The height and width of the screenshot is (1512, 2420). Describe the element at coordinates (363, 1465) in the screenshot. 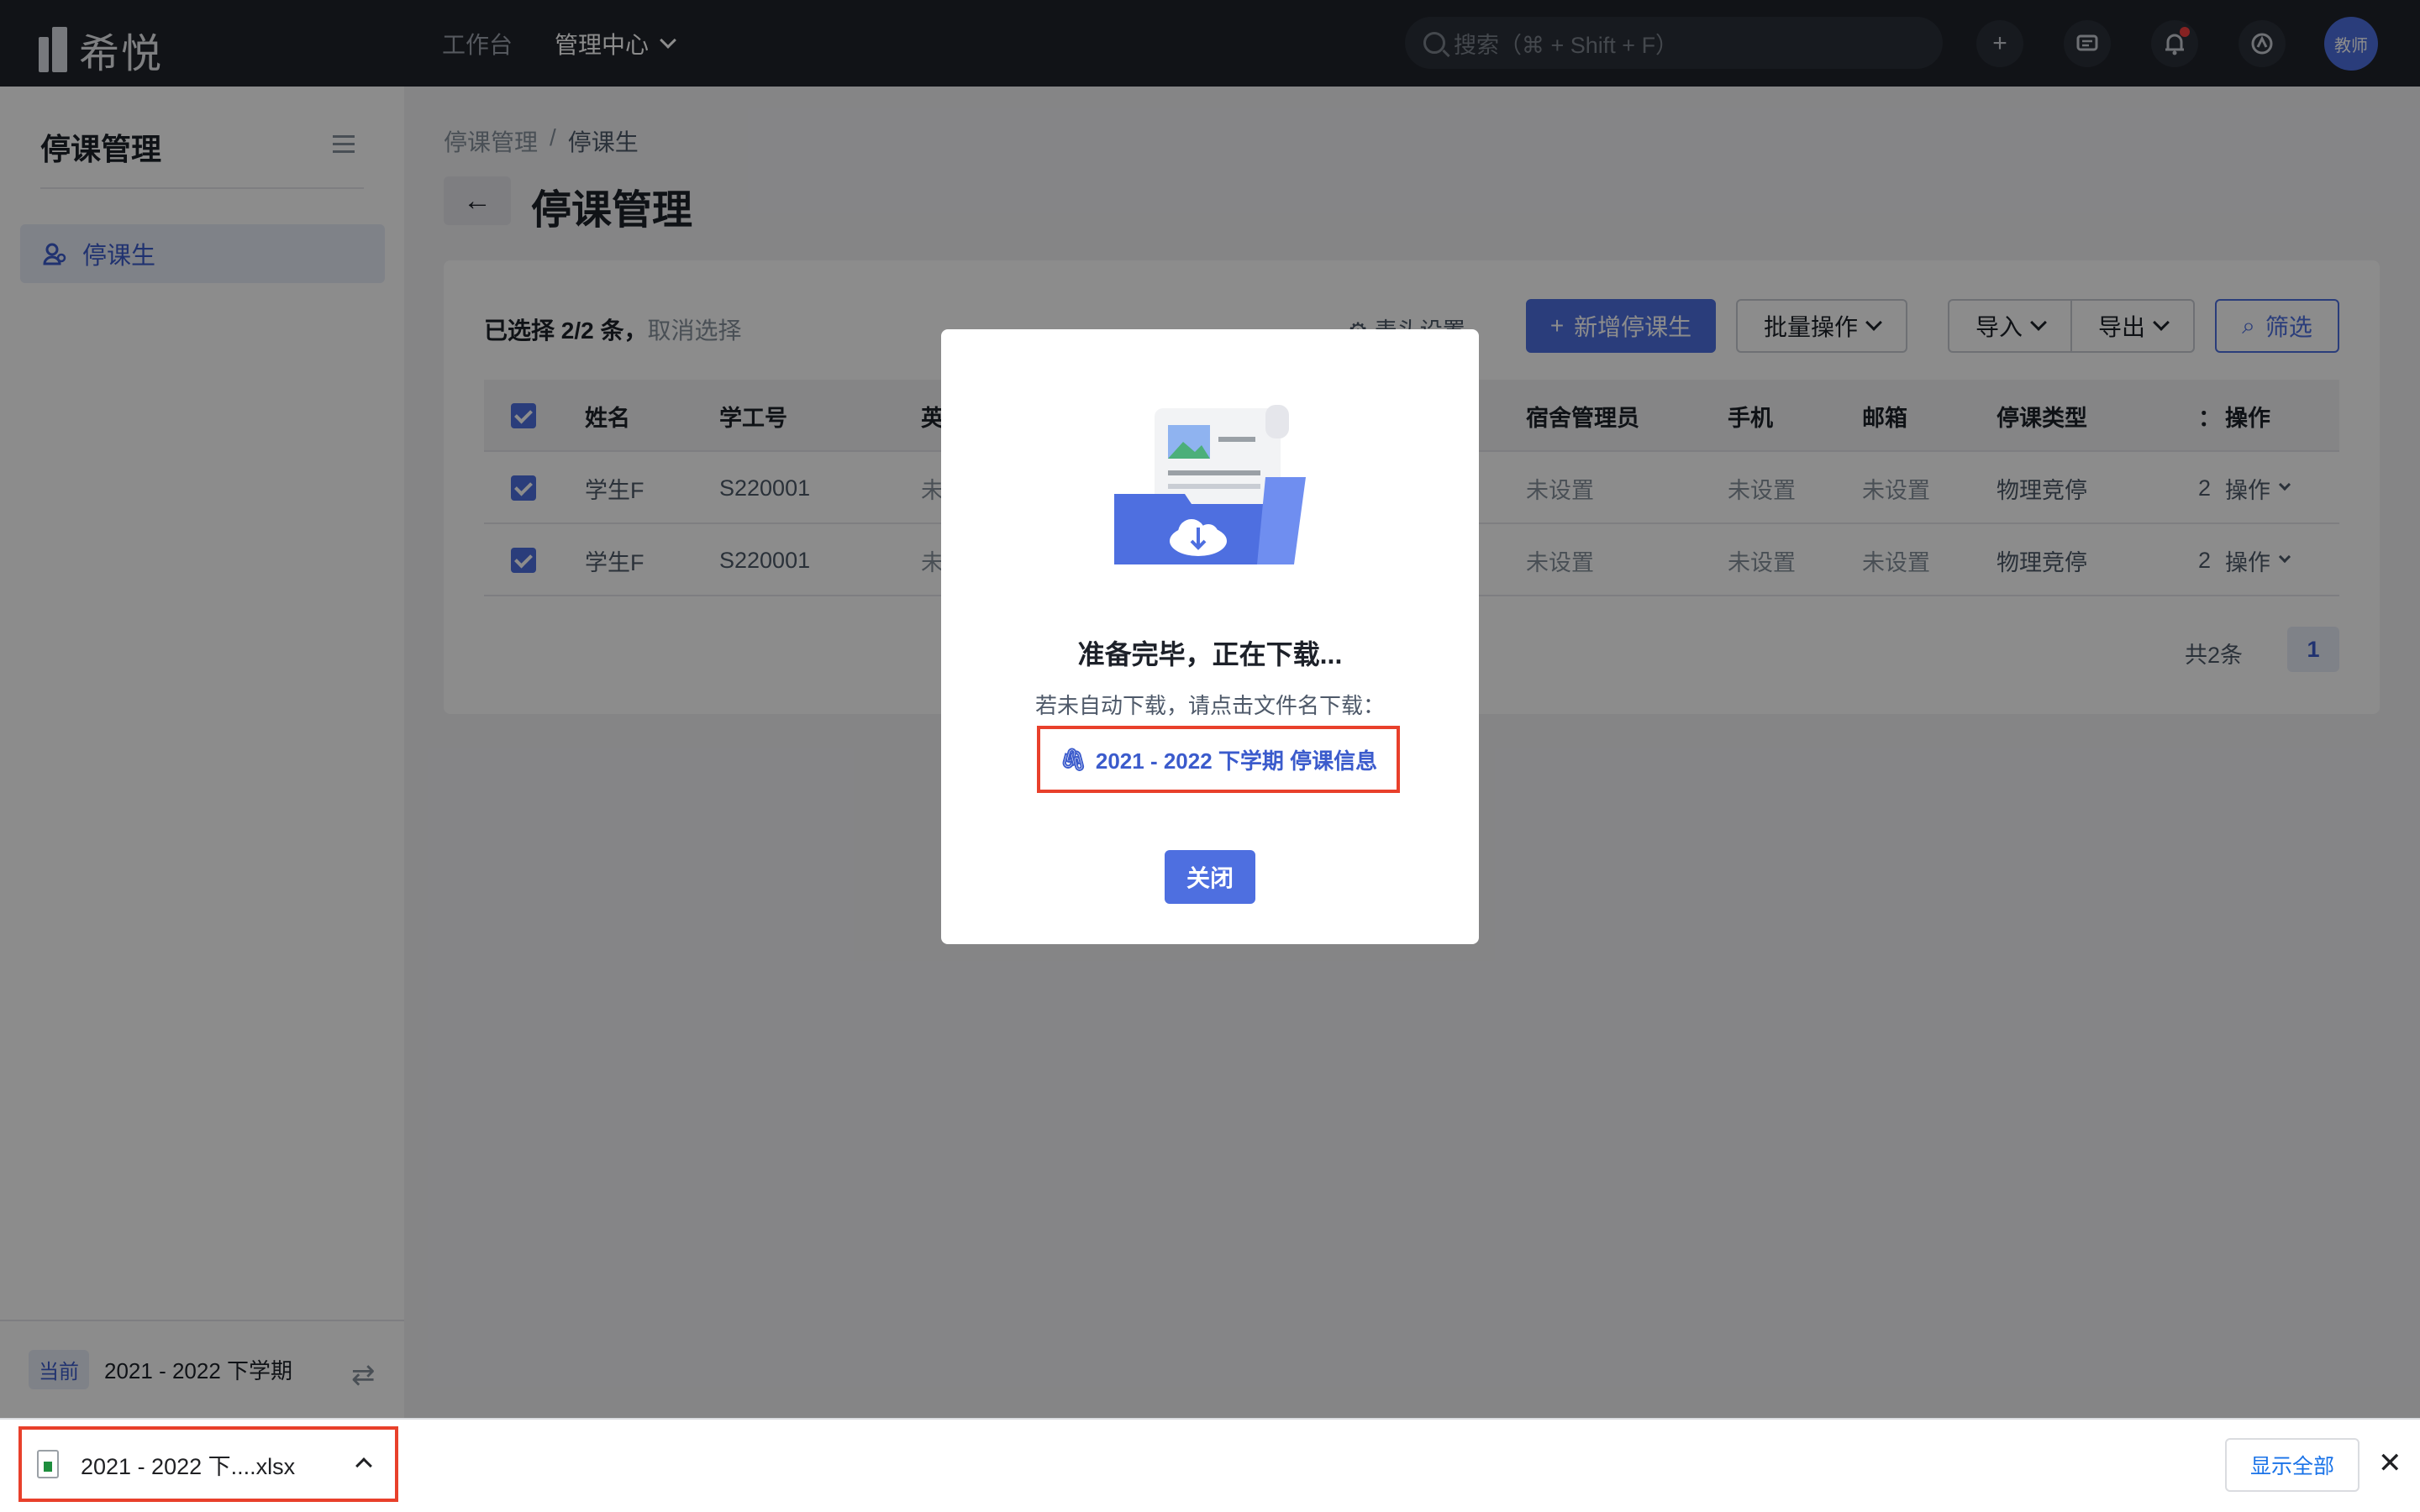

I see `chevron-up-icon` at that location.